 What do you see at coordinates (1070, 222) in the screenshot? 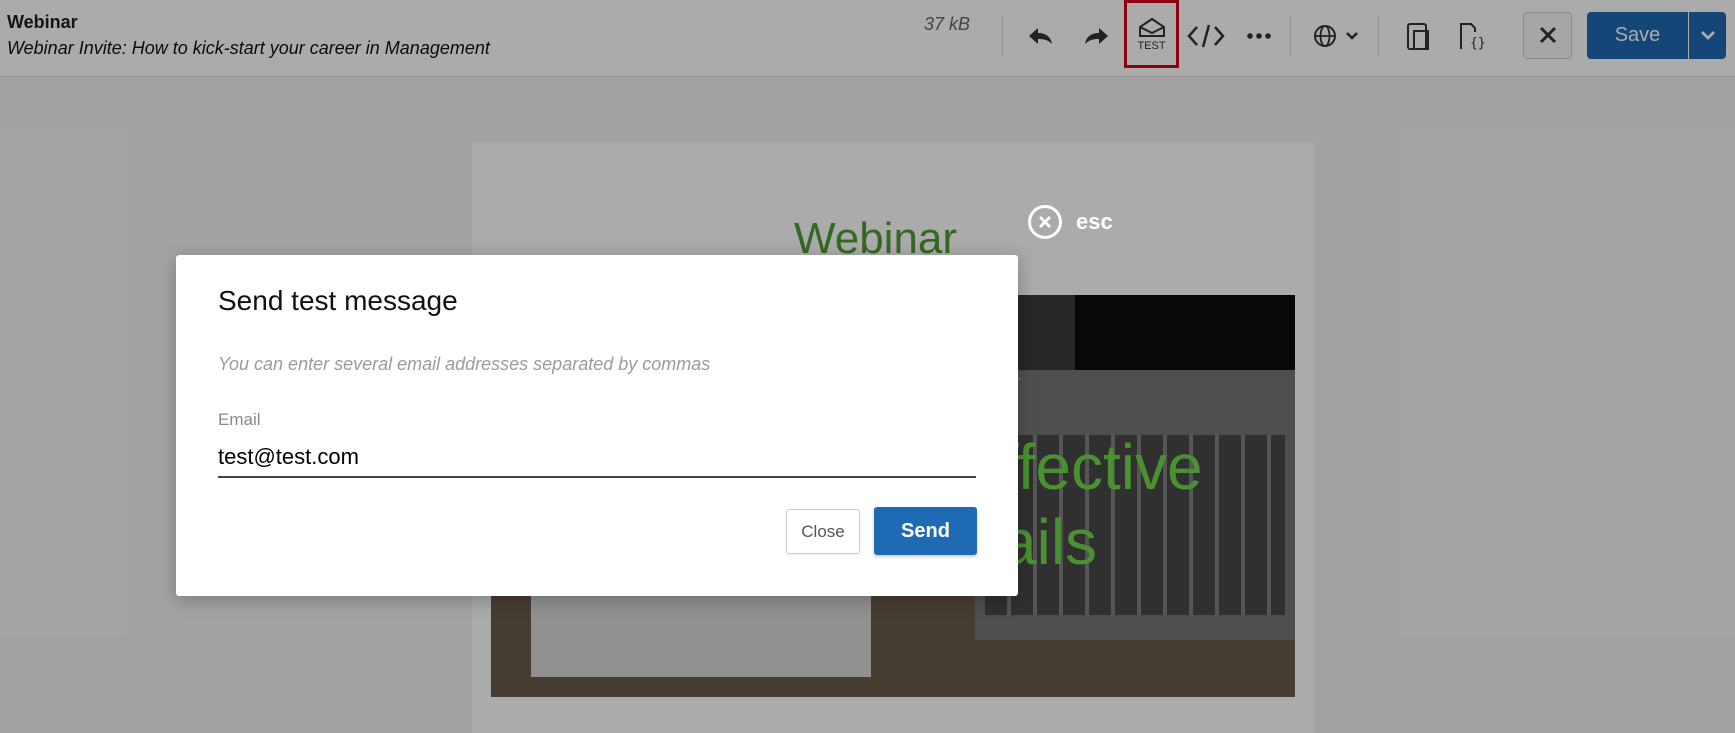
I see `esc-close-button: esc` at bounding box center [1070, 222].